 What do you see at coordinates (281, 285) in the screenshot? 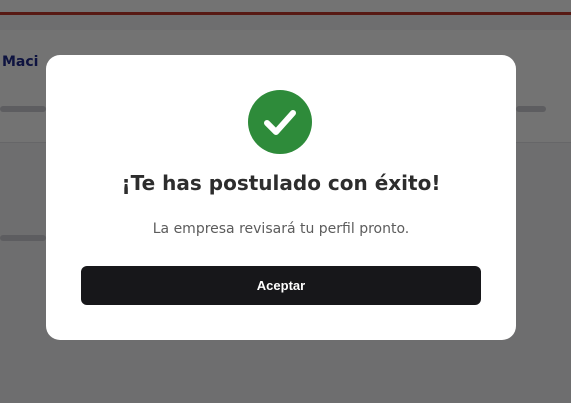
I see `accept-button: Aceptar` at bounding box center [281, 285].